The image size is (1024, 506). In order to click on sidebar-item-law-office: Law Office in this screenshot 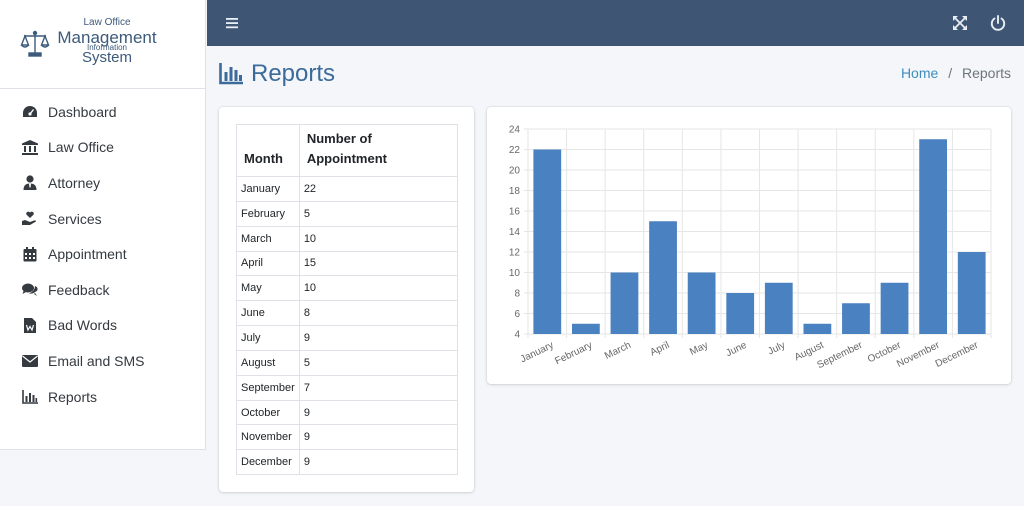, I will do `click(103, 148)`.